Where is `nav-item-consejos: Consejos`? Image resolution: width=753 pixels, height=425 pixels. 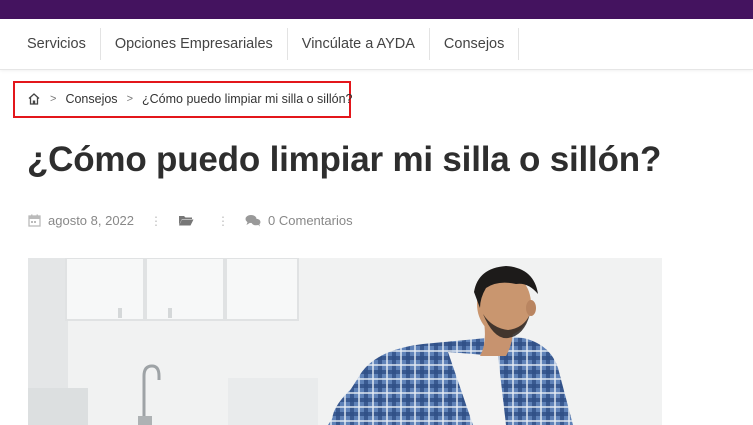
nav-item-consejos: Consejos is located at coordinates (475, 44).